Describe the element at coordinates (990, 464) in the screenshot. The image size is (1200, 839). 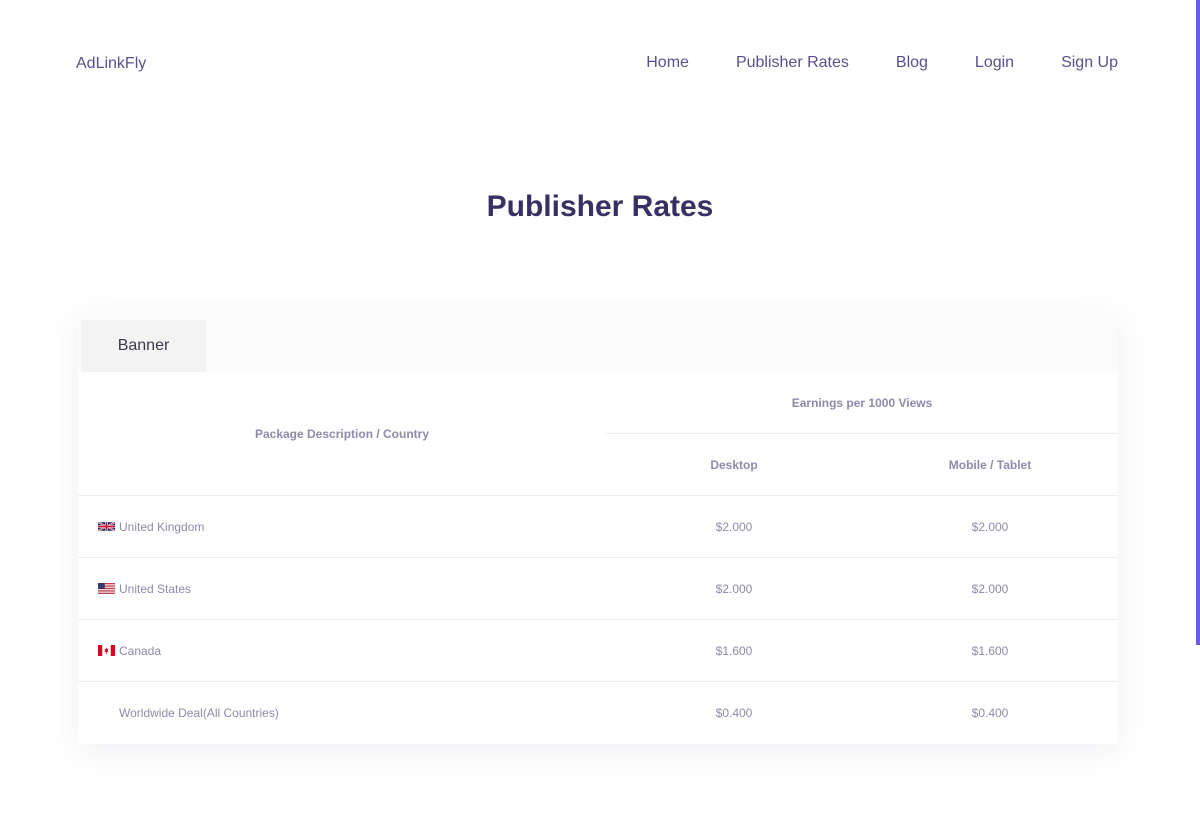
I see `header-mobile-tablet: Mobile / Tablet` at that location.